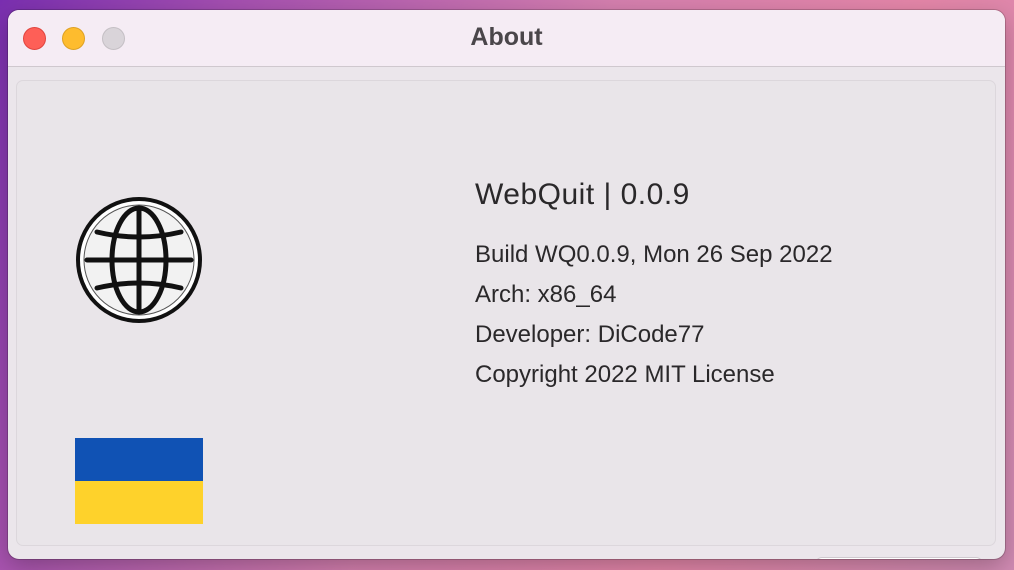 The image size is (1014, 570). Describe the element at coordinates (139, 502) in the screenshot. I see `flag-yellow-stripe` at that location.